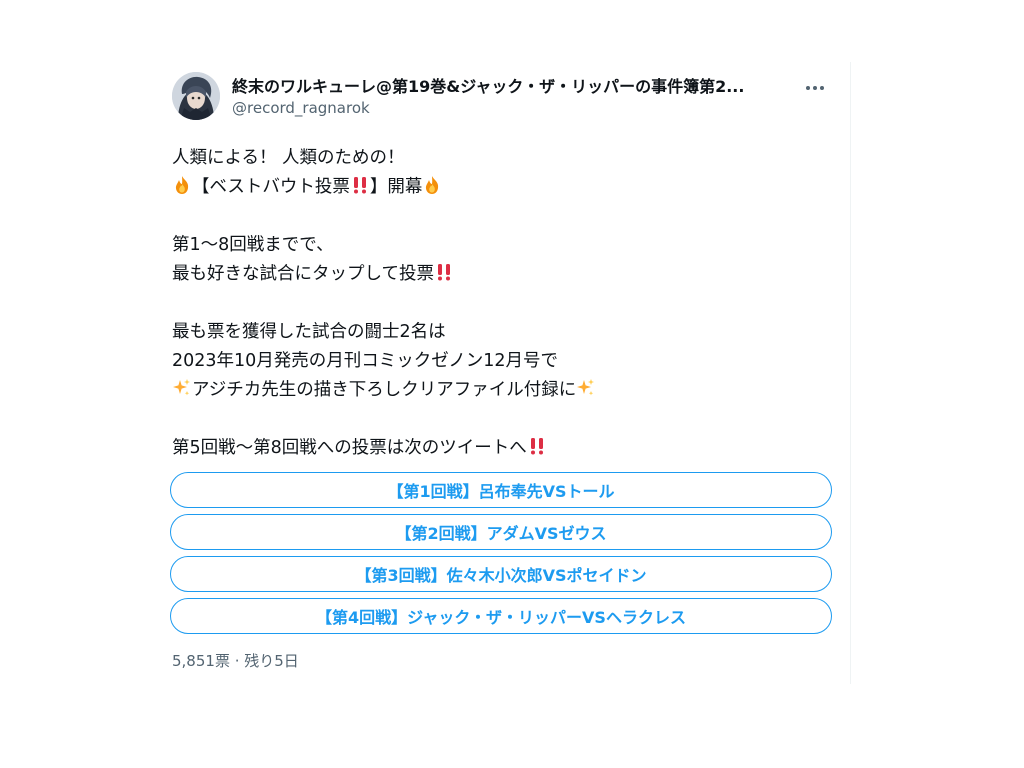  What do you see at coordinates (502, 274) in the screenshot?
I see `tweet-line: 最も好きな試合にタップして投票` at bounding box center [502, 274].